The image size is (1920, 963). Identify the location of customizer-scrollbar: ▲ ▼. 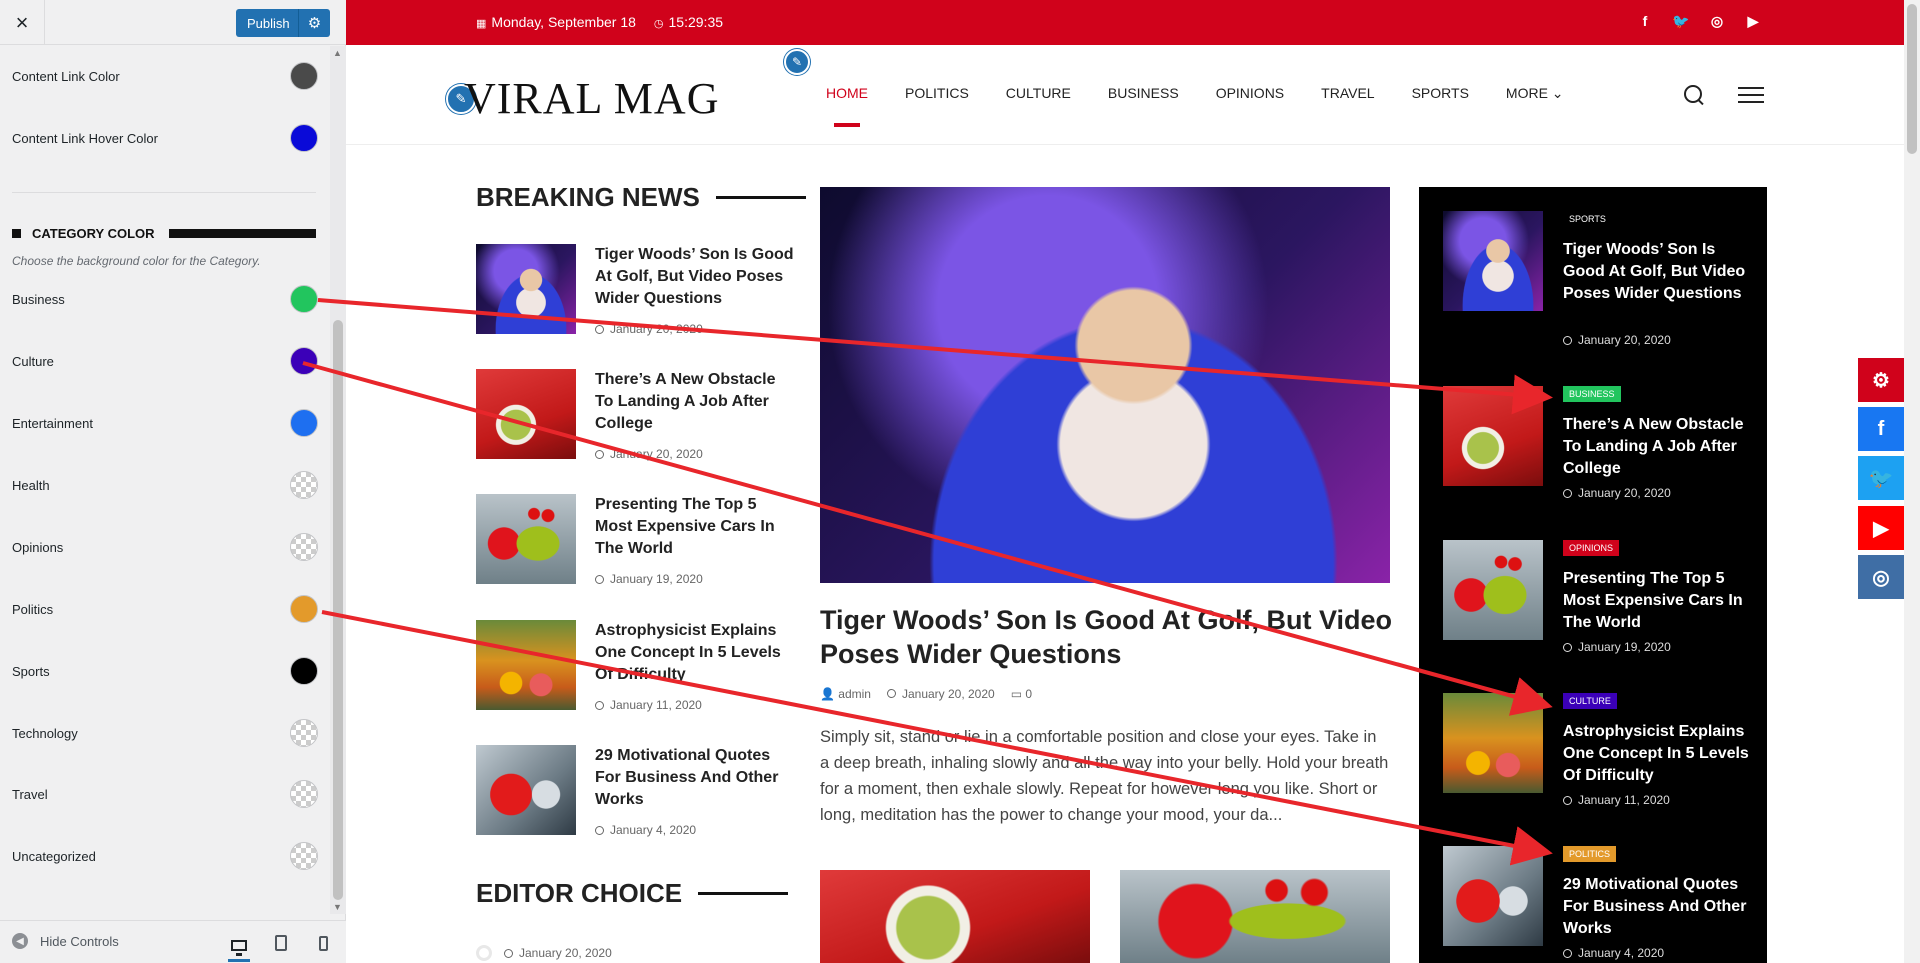
(338, 480).